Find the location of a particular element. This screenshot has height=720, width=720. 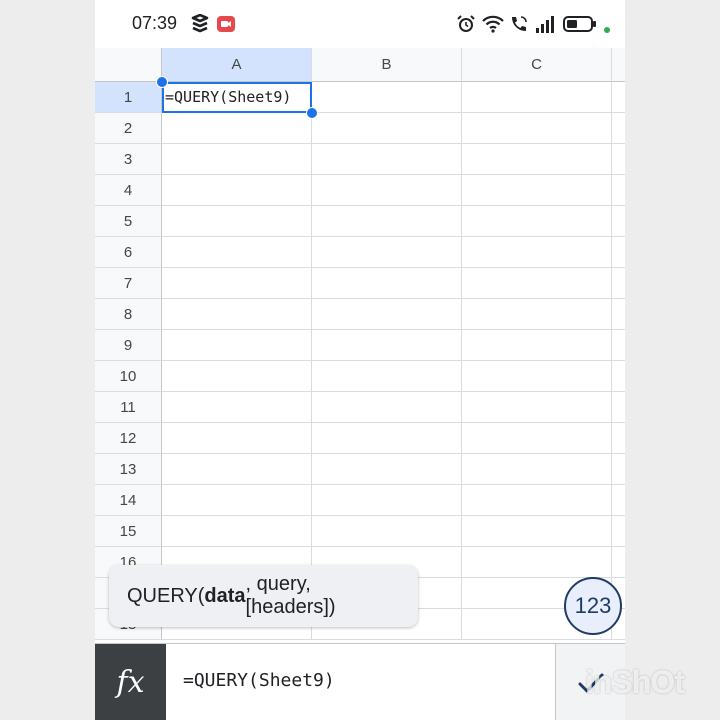

function-button: fx is located at coordinates (130, 682).